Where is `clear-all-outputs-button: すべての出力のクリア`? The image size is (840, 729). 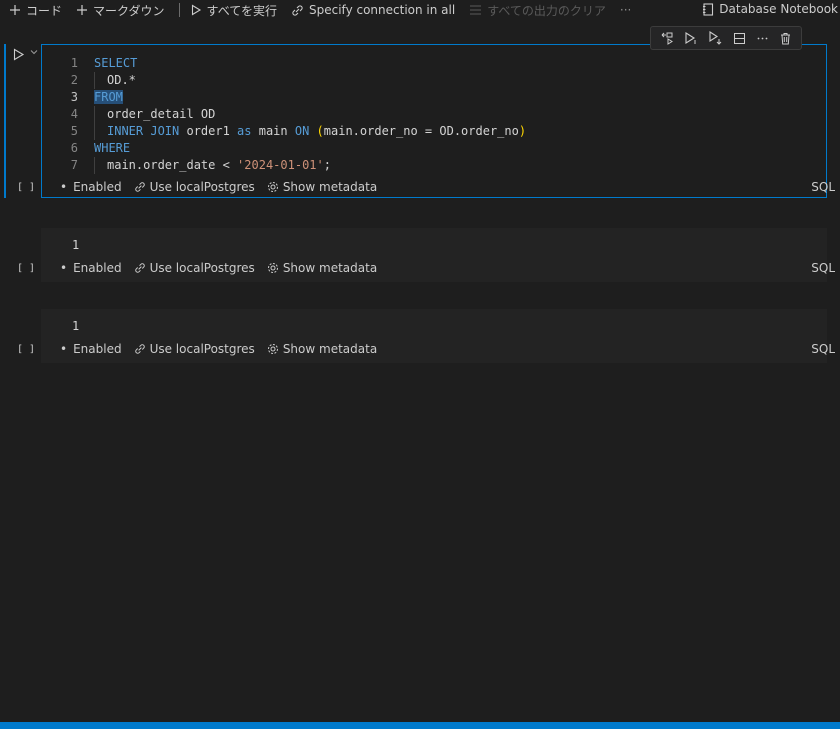
clear-all-outputs-button: すべての出力のクリア is located at coordinates (537, 10).